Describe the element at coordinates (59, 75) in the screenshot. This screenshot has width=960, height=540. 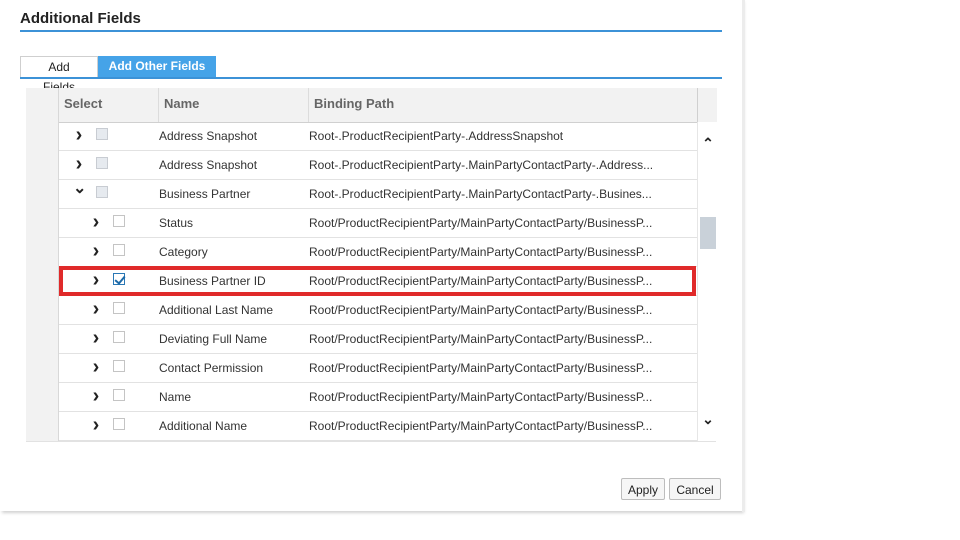
I see `tab-add-fields: Add Fields` at that location.